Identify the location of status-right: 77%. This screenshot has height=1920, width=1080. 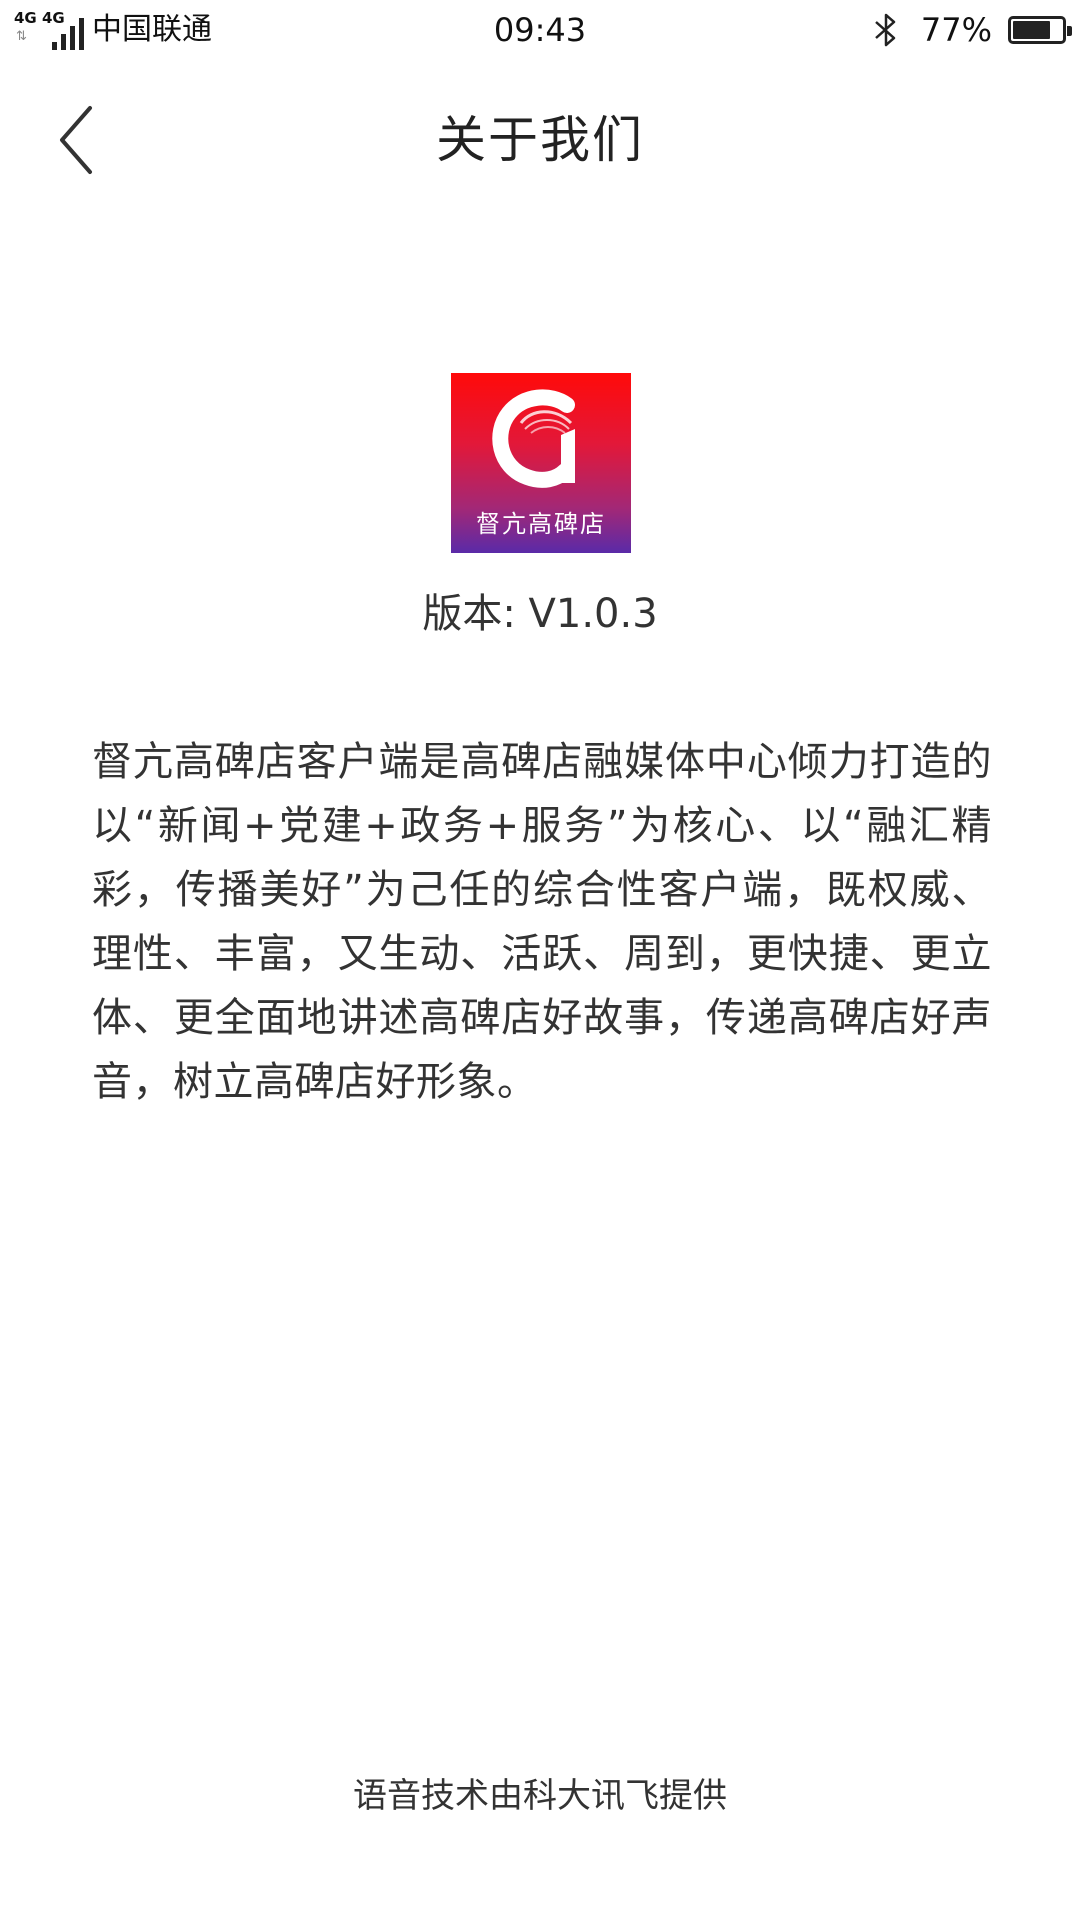
(972, 30).